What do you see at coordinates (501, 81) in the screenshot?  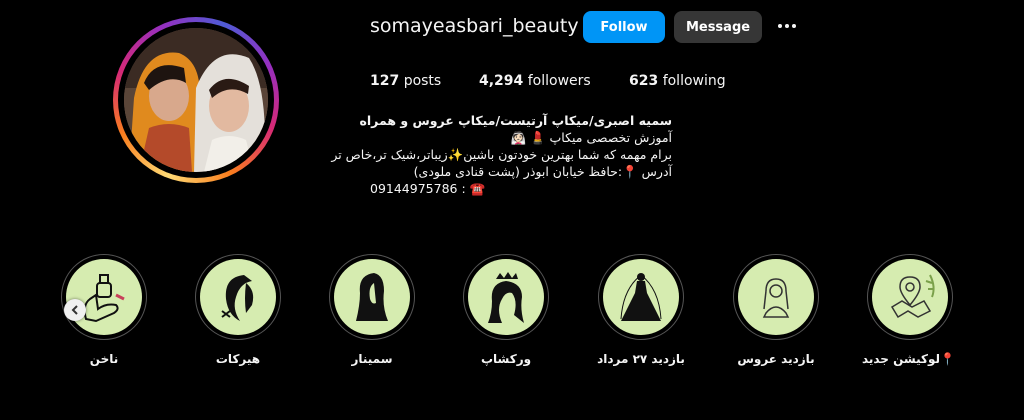 I see `followers-count: 4,294` at bounding box center [501, 81].